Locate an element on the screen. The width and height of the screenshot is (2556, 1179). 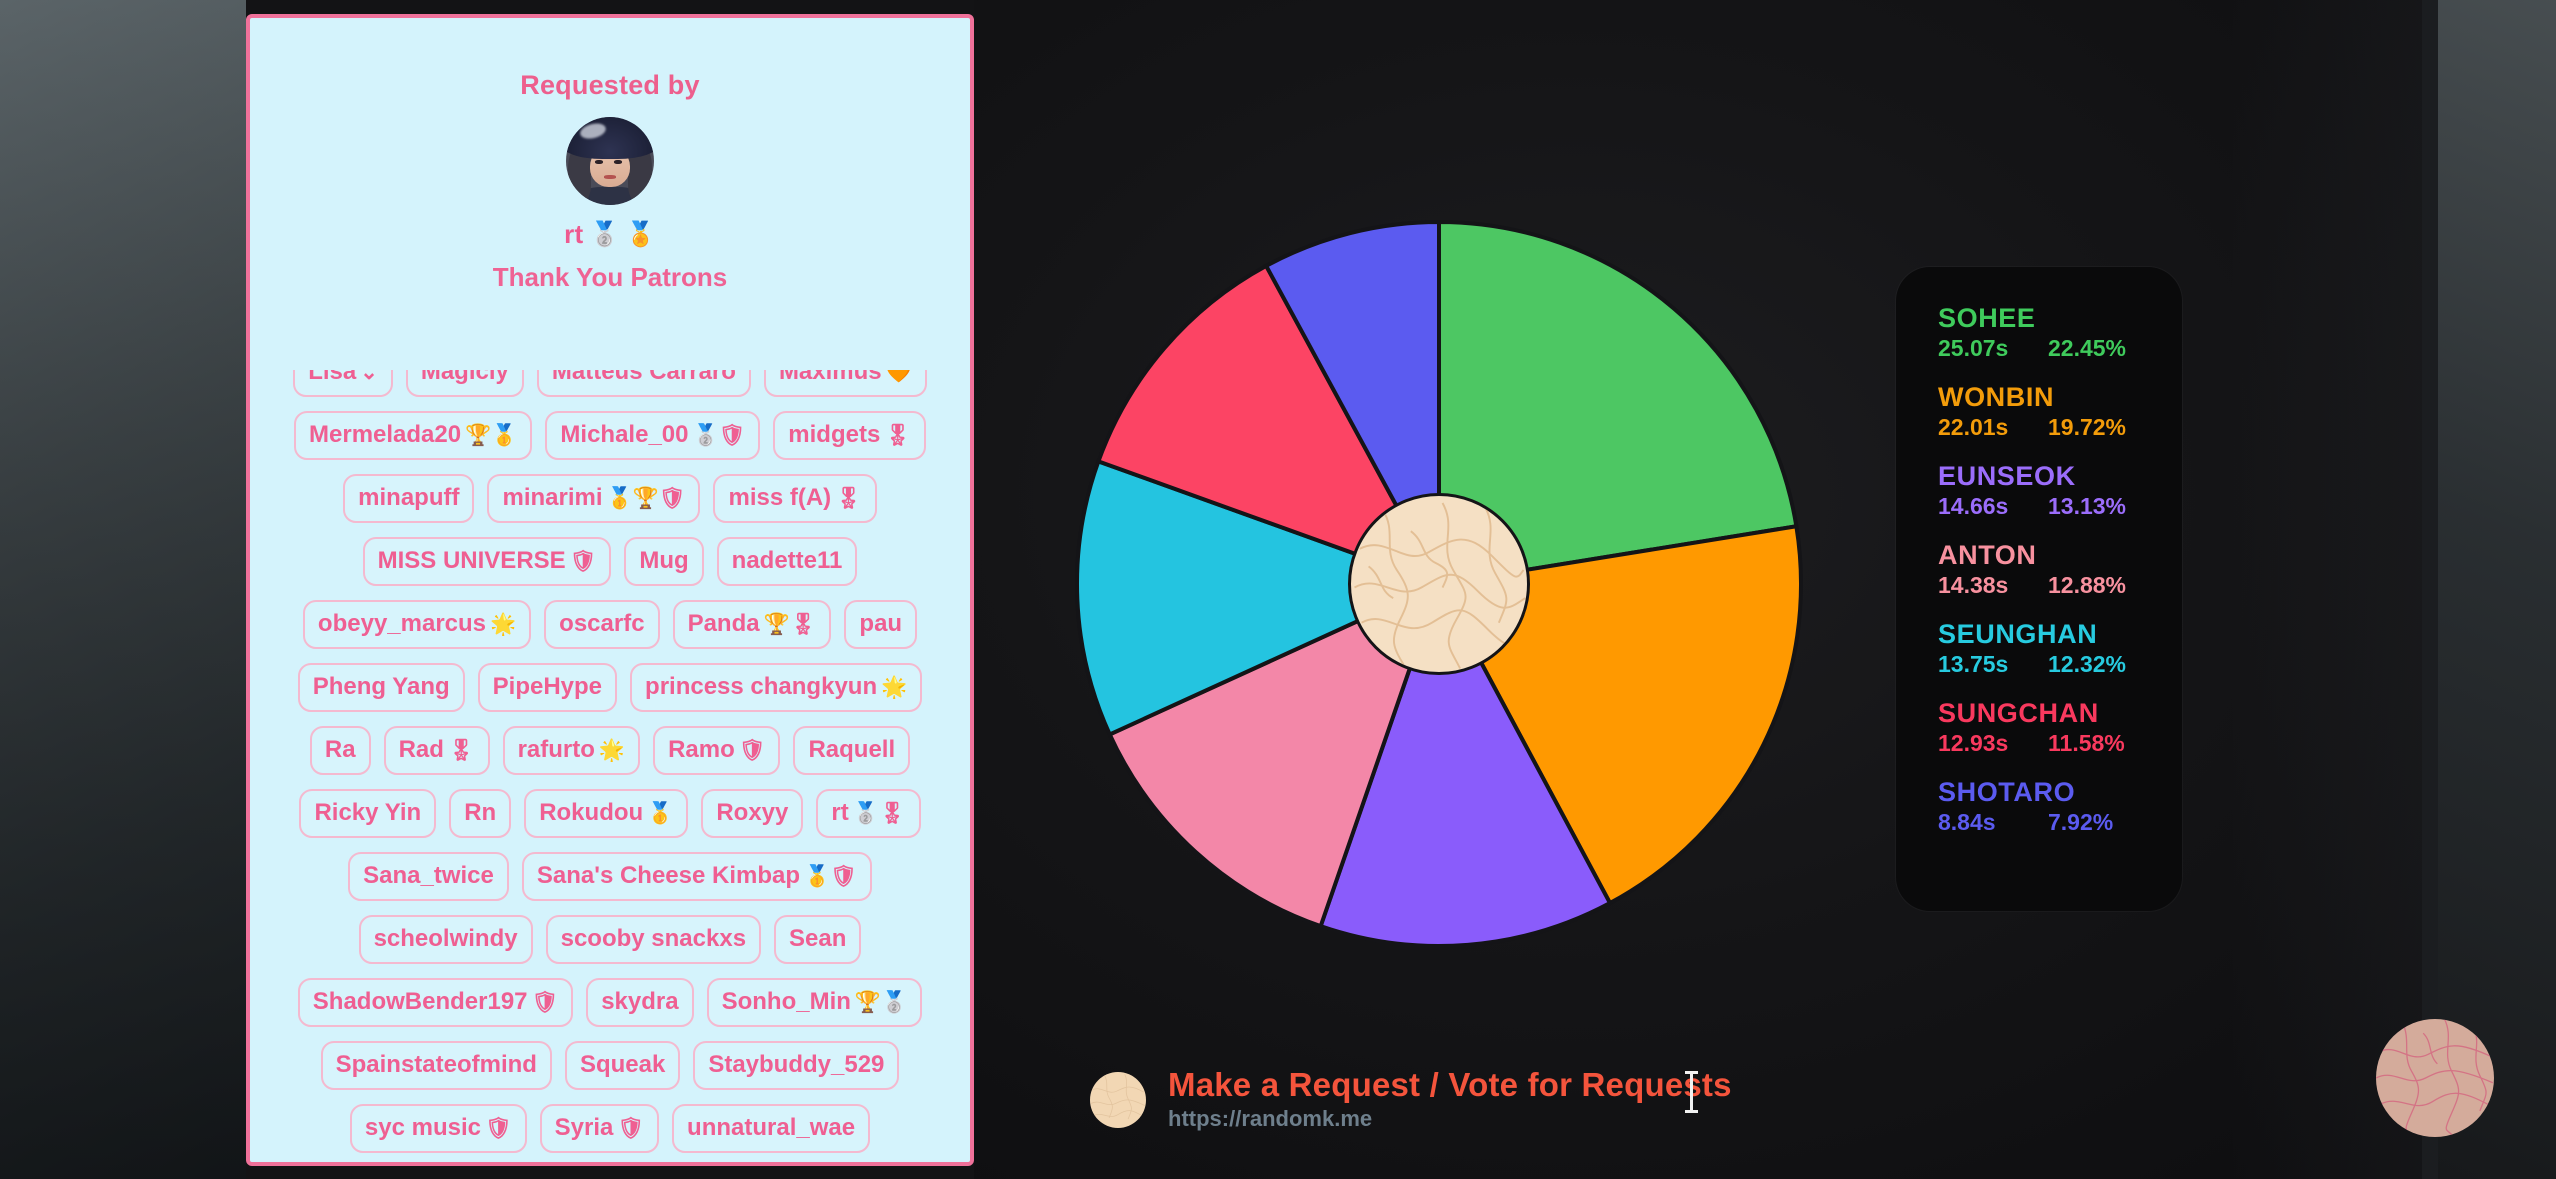
patron-badge-icon: 🎖 is located at coordinates (461, 750).